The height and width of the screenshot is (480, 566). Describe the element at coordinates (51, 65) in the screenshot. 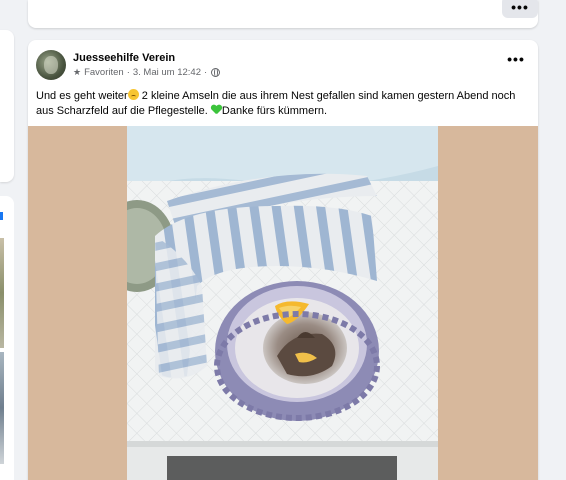

I see `author-avatar` at that location.